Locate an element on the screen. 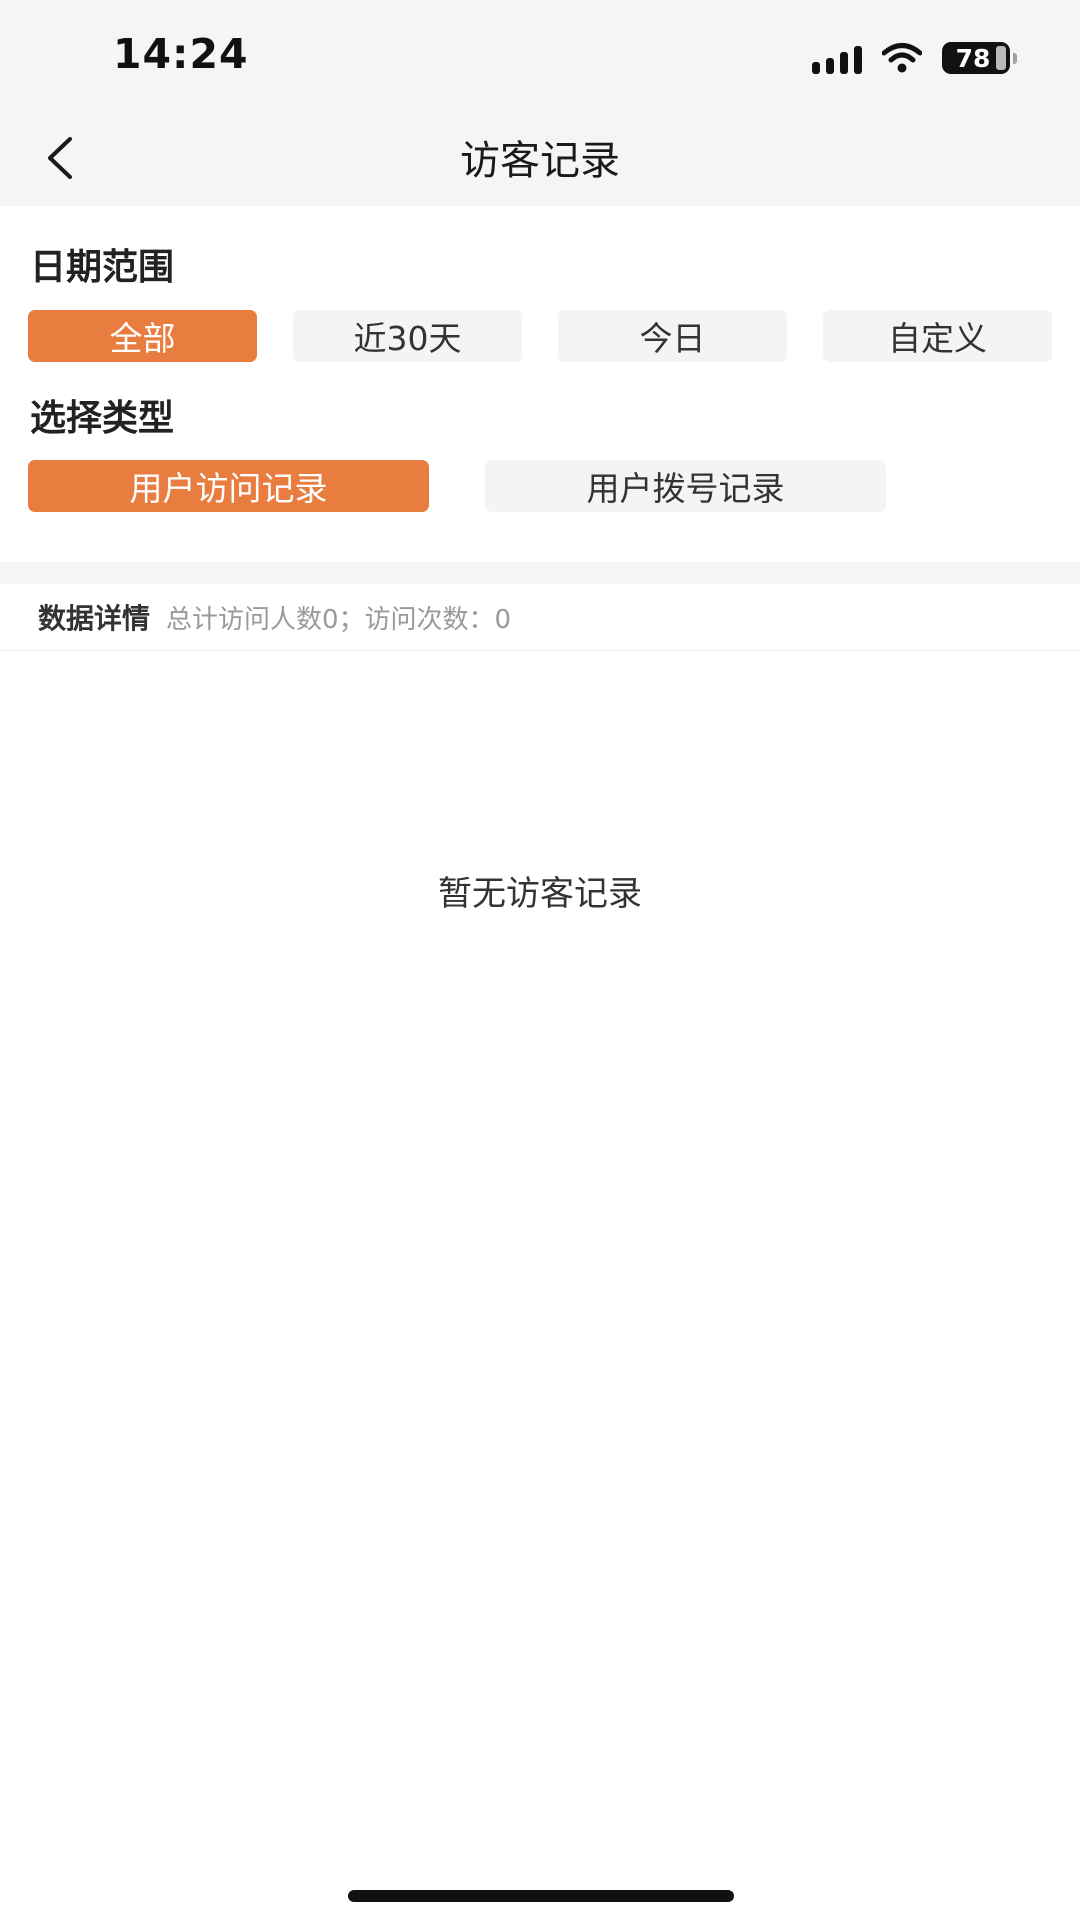 The image size is (1080, 1920). date-option-today: 今日 is located at coordinates (672, 336).